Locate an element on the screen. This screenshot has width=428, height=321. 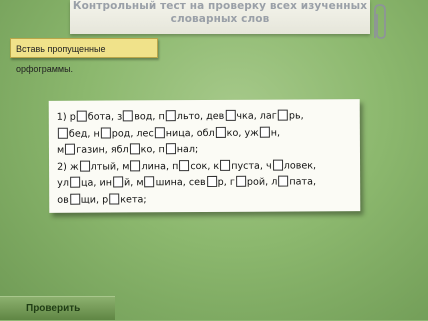
word-fragment: 2) ж is located at coordinates (68, 167).